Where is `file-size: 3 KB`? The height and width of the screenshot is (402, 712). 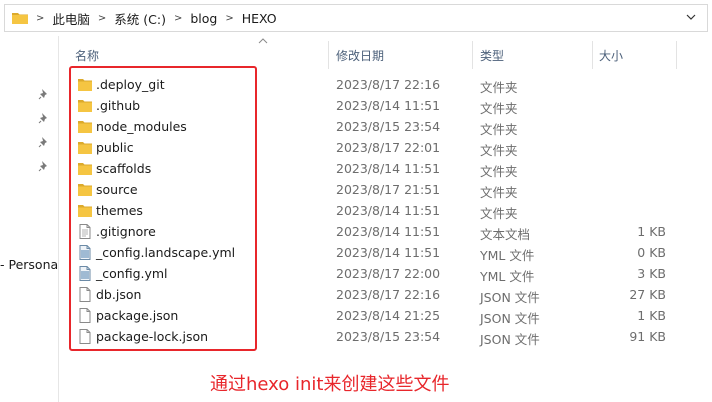 file-size: 3 KB is located at coordinates (651, 273).